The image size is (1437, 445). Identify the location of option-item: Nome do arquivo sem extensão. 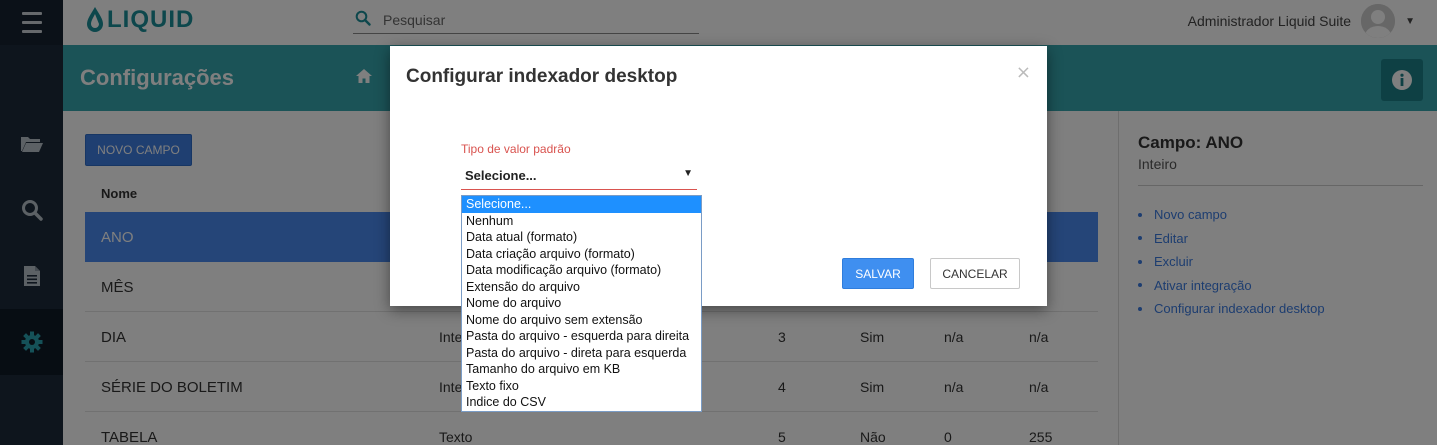
(581, 320).